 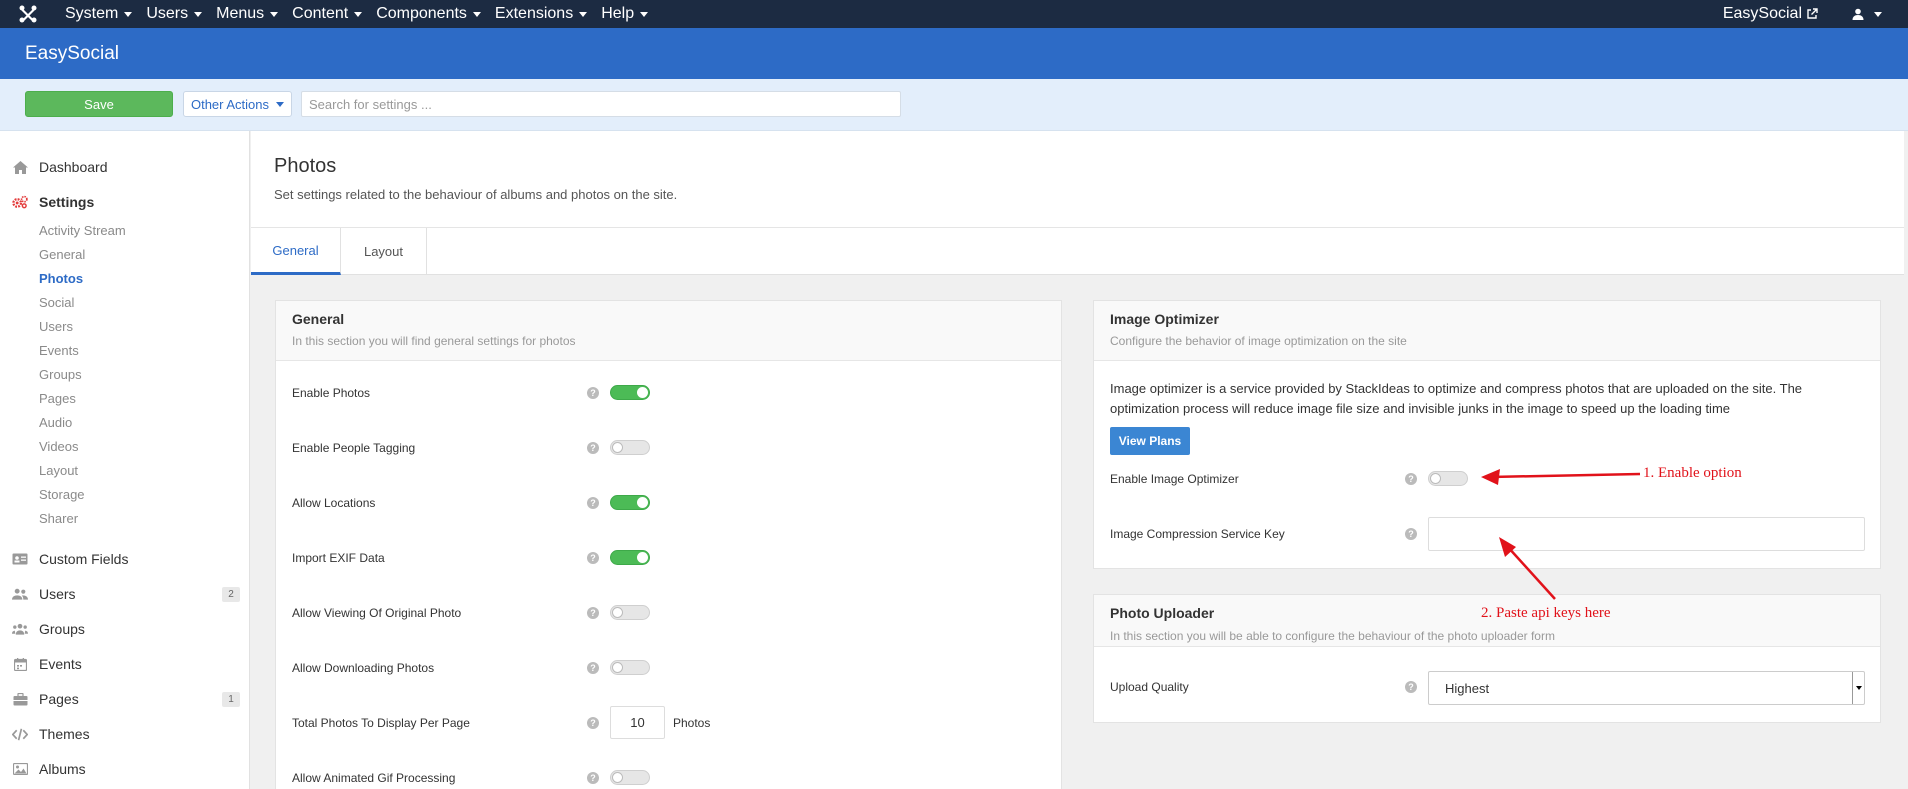 What do you see at coordinates (1812, 13) in the screenshot?
I see `external-link-icon` at bounding box center [1812, 13].